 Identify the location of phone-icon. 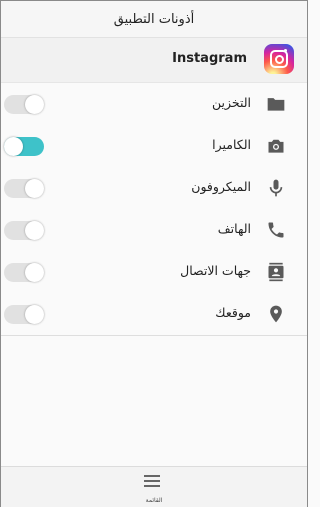
(276, 230).